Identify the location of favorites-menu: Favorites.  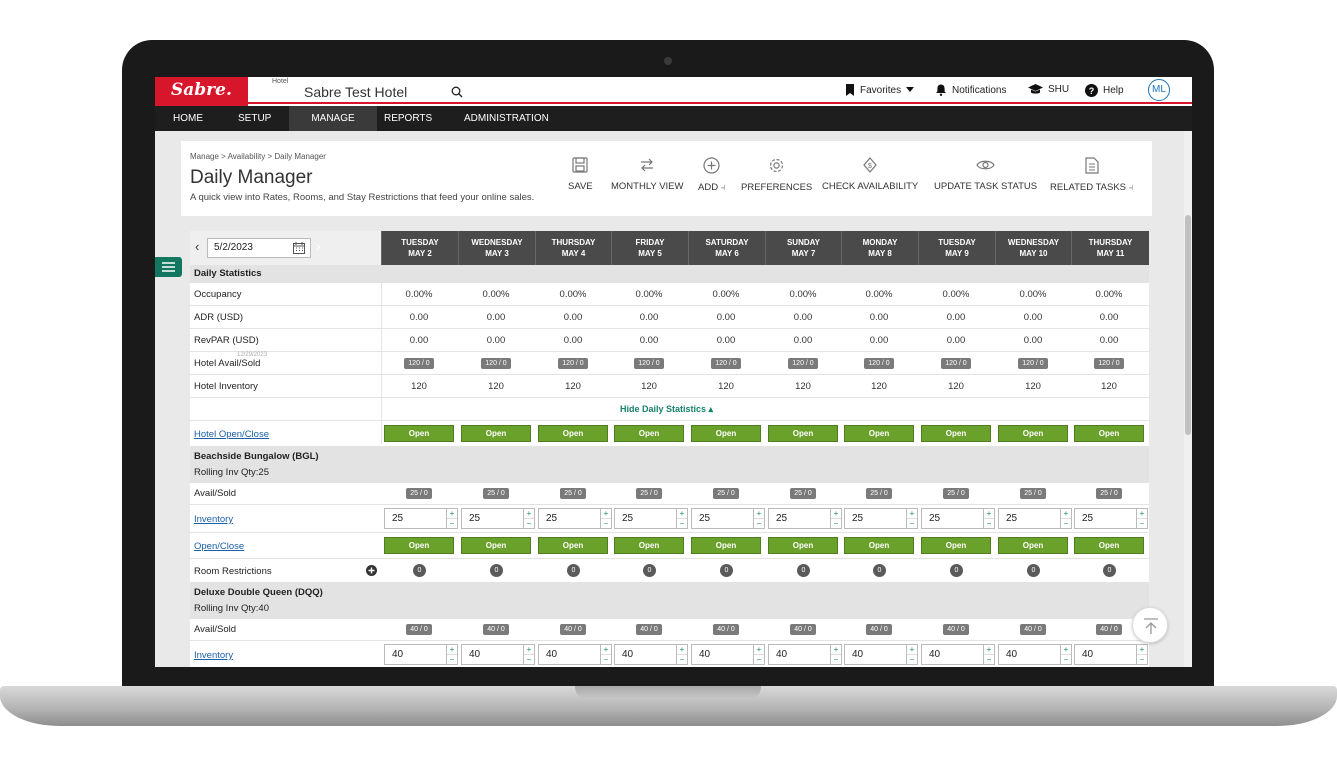
(880, 90).